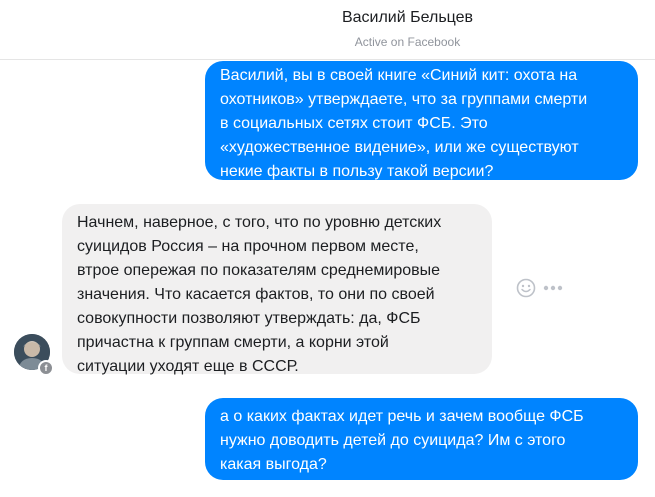 Image resolution: width=655 pixels, height=497 pixels. I want to click on message-line: в социальных сетях стоит ФСБ. Это, so click(354, 123).